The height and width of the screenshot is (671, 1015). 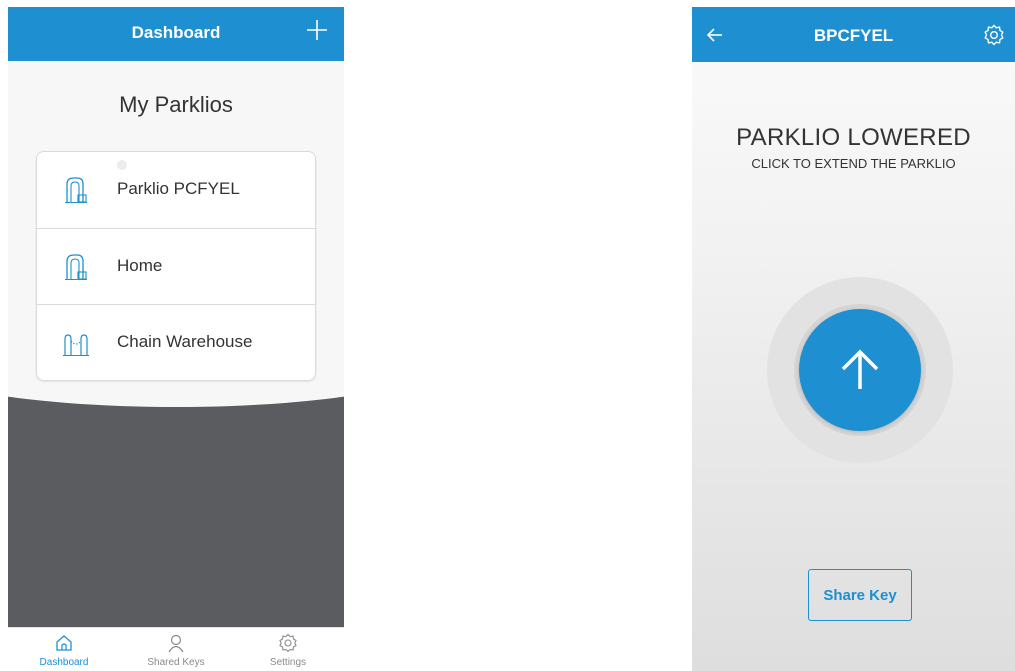 What do you see at coordinates (288, 662) in the screenshot?
I see `nav-label: Settings` at bounding box center [288, 662].